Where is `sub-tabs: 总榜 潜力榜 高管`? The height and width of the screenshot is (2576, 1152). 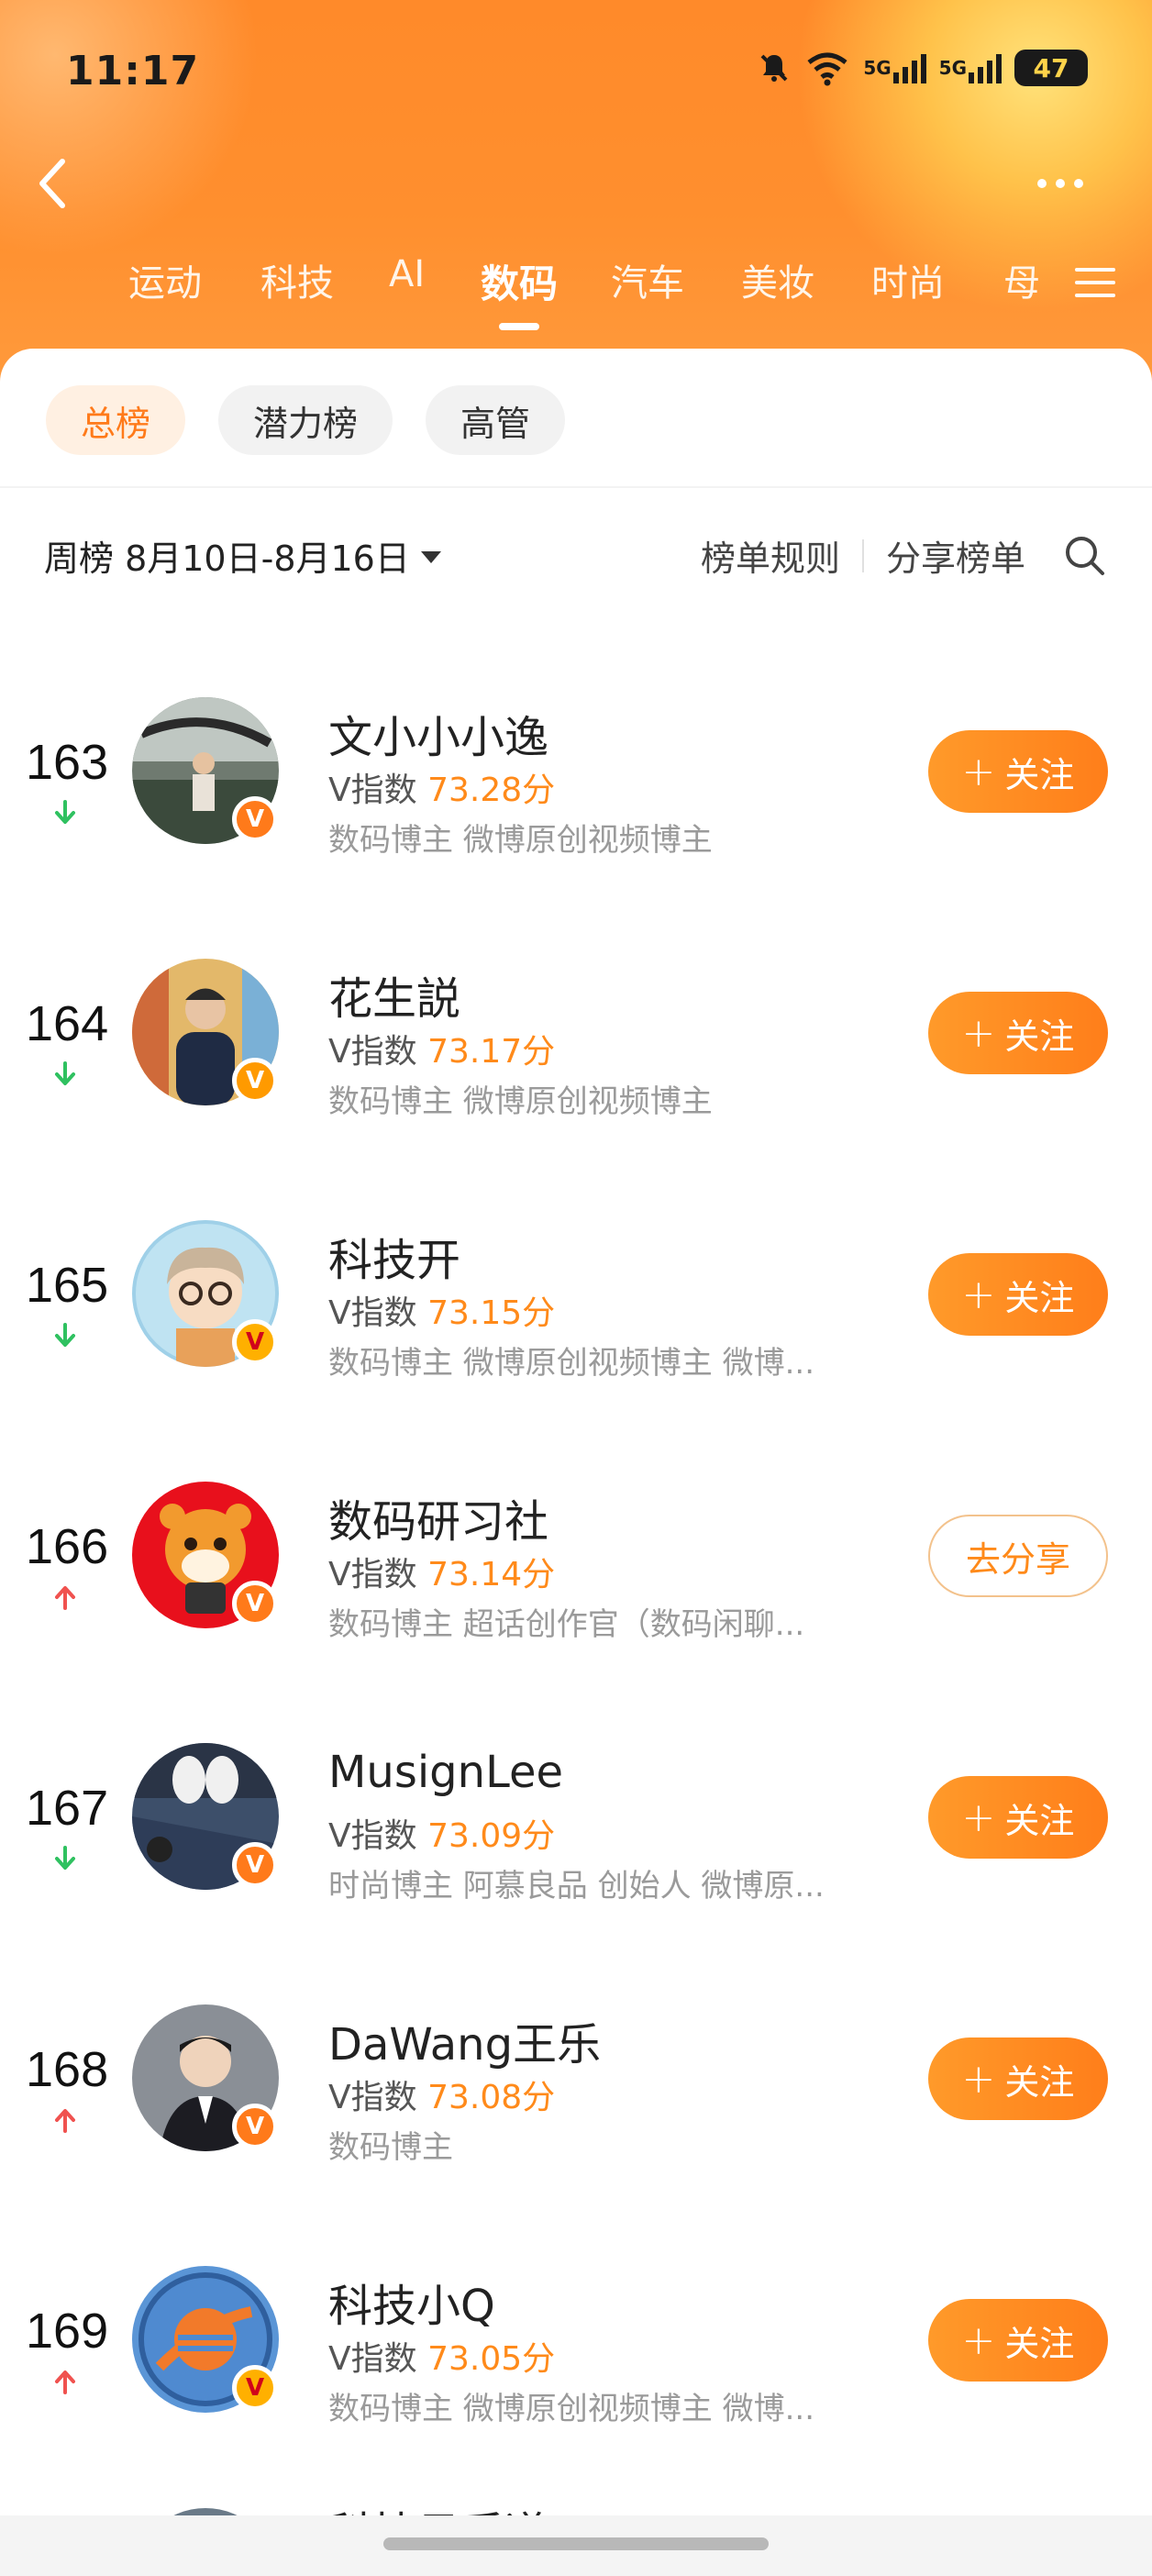 sub-tabs: 总榜 潜力榜 高管 is located at coordinates (306, 420).